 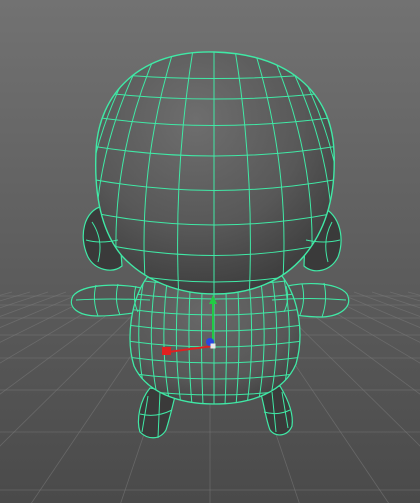 I want to click on x-axis-arrow-icon, so click(x=166, y=351).